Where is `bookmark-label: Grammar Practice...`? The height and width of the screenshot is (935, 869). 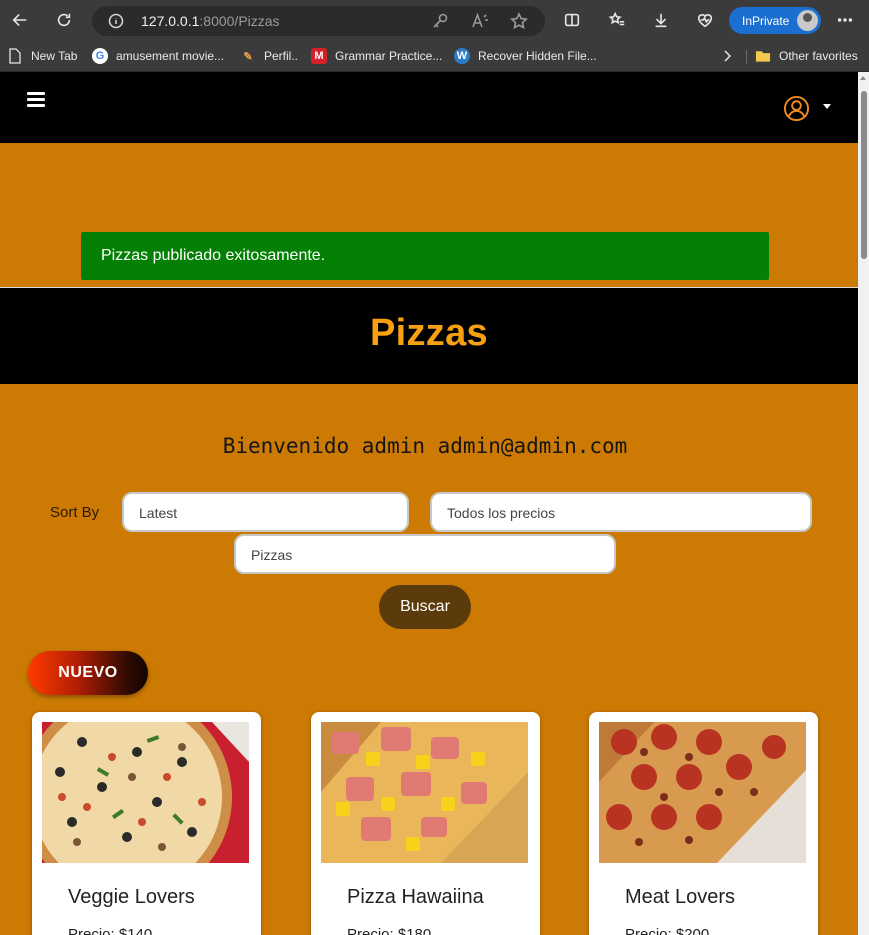 bookmark-label: Grammar Practice... is located at coordinates (389, 56).